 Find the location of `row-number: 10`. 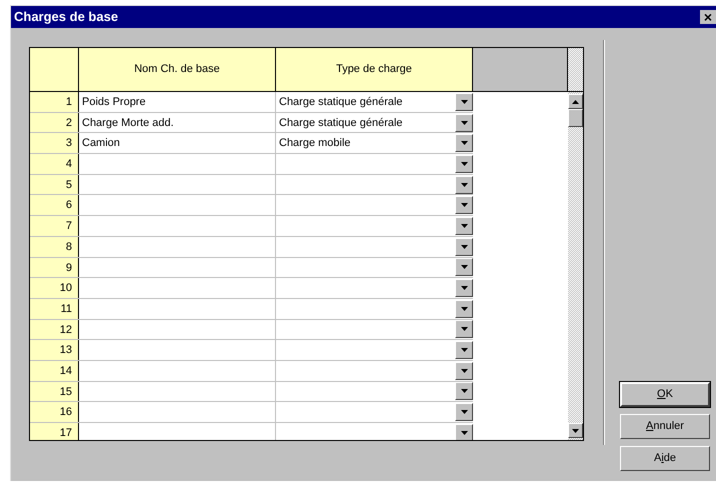

row-number: 10 is located at coordinates (54, 288).